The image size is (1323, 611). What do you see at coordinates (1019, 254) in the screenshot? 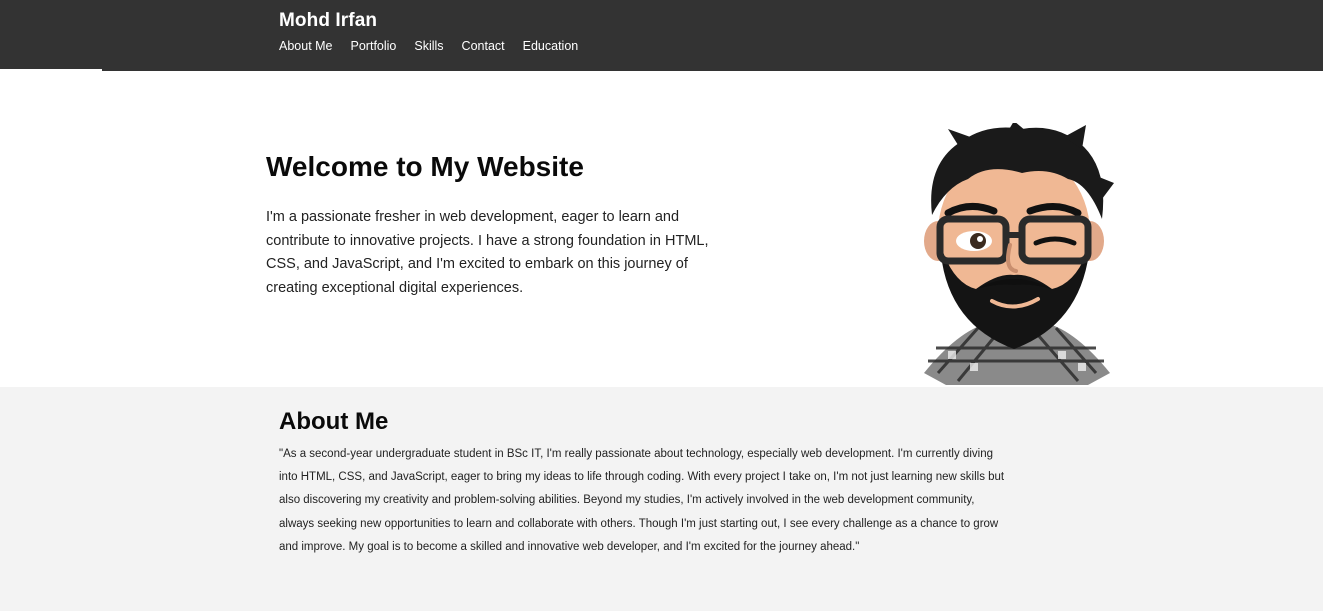
I see `bearded-man-avatar-icon` at bounding box center [1019, 254].